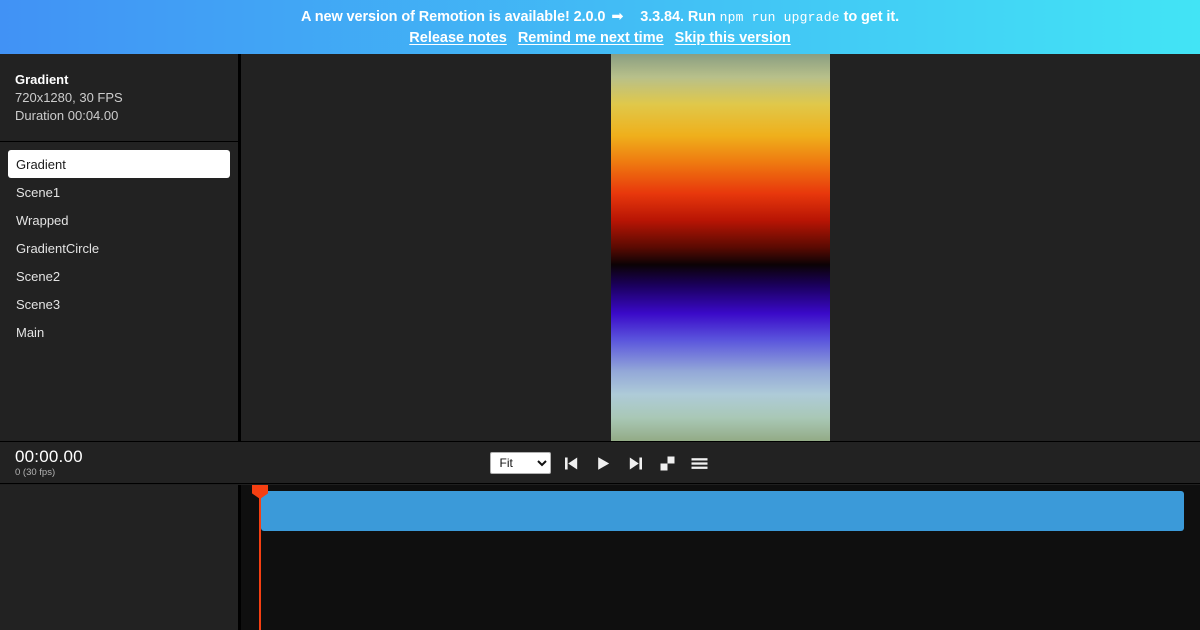  What do you see at coordinates (119, 220) in the screenshot?
I see `composition-item-wrapped: Wrapped` at bounding box center [119, 220].